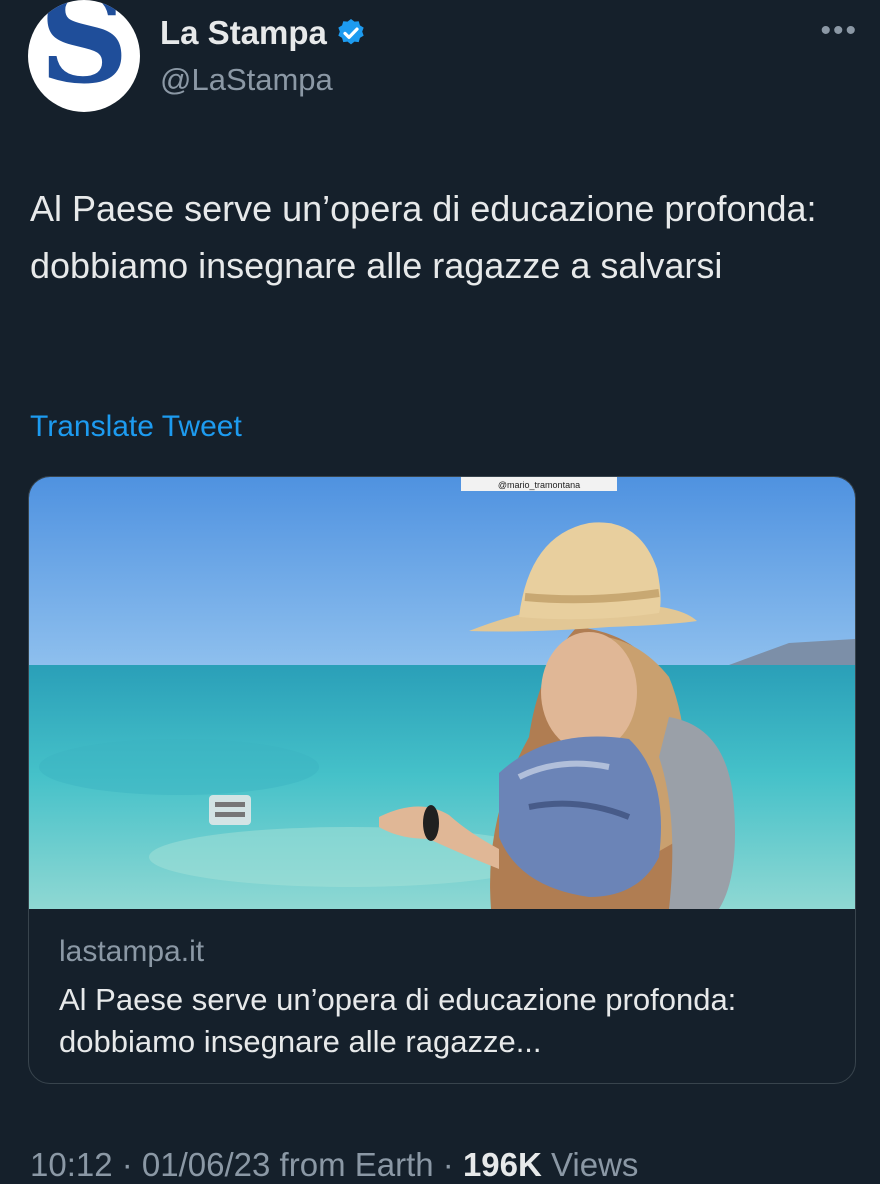  What do you see at coordinates (839, 31) in the screenshot?
I see `more-options-icon: •••` at bounding box center [839, 31].